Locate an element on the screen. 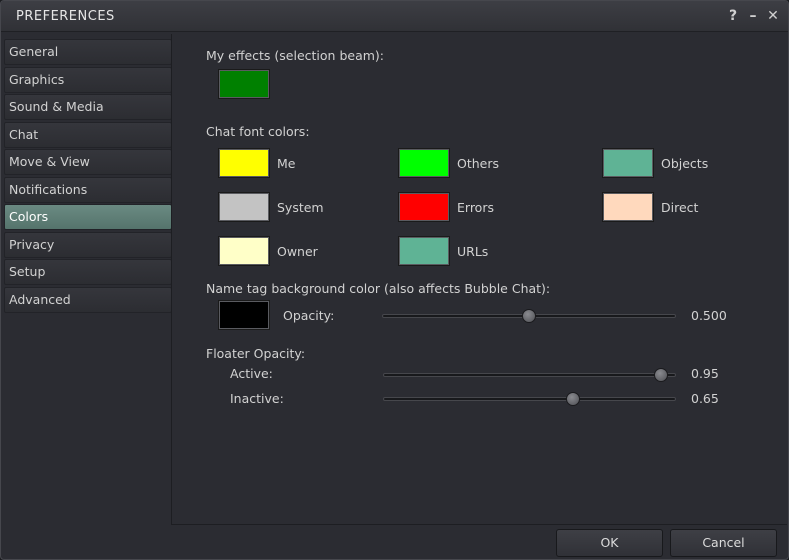  tab-move-view: Move & View is located at coordinates (88, 162).